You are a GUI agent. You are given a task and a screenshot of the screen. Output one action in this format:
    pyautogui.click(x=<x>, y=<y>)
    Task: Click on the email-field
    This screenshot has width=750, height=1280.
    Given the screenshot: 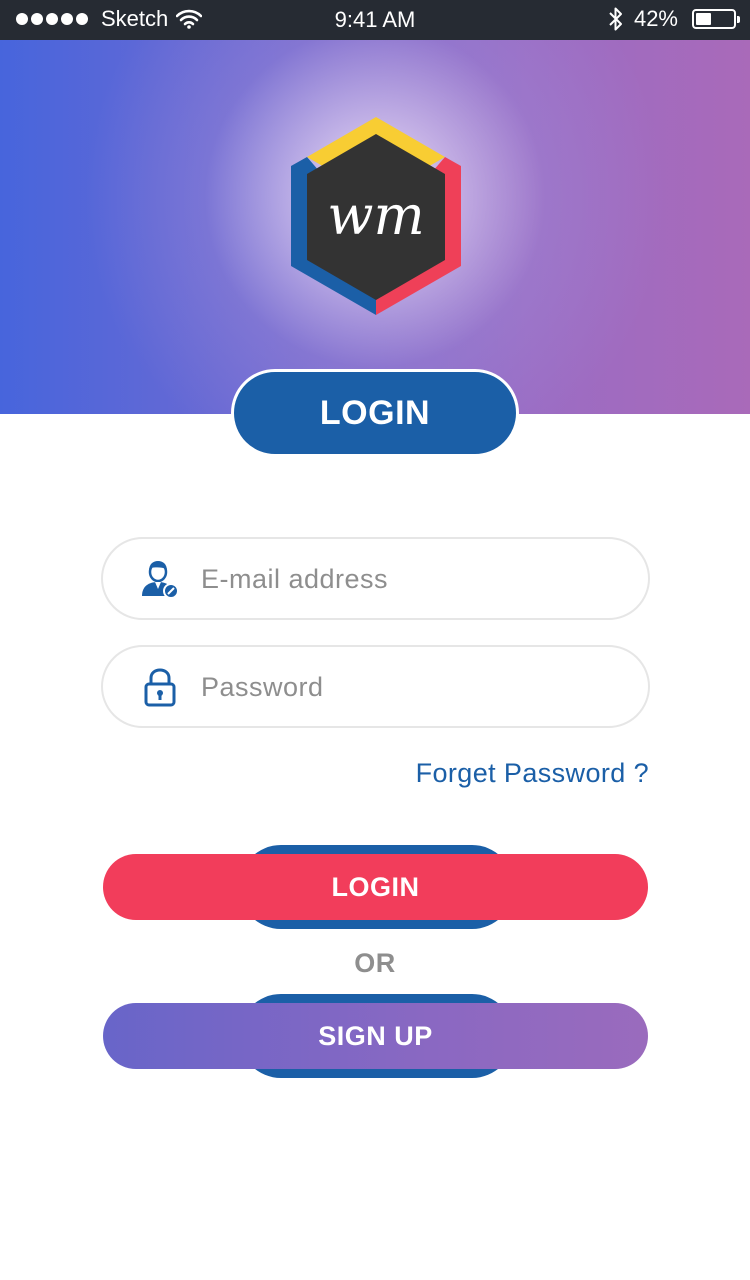 What is the action you would take?
    pyautogui.click(x=375, y=578)
    